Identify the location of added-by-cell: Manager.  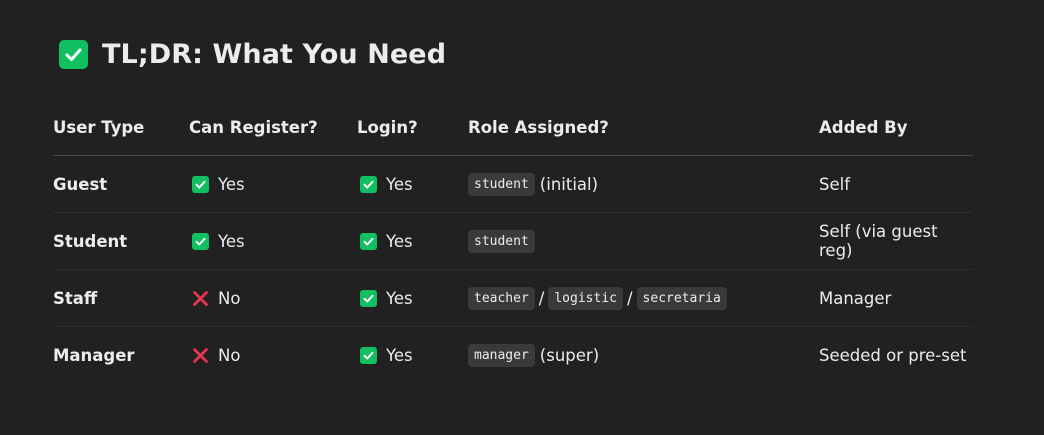
(896, 298).